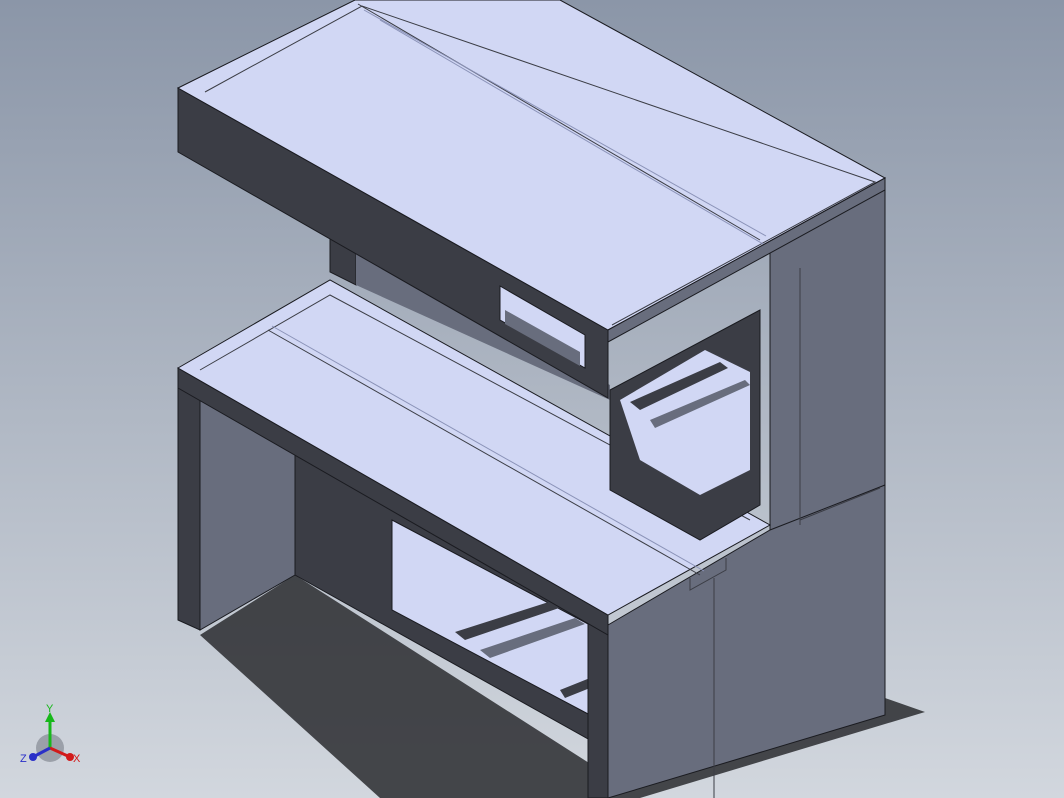 The height and width of the screenshot is (798, 1064). I want to click on z-axis-dot-icon, so click(33, 757).